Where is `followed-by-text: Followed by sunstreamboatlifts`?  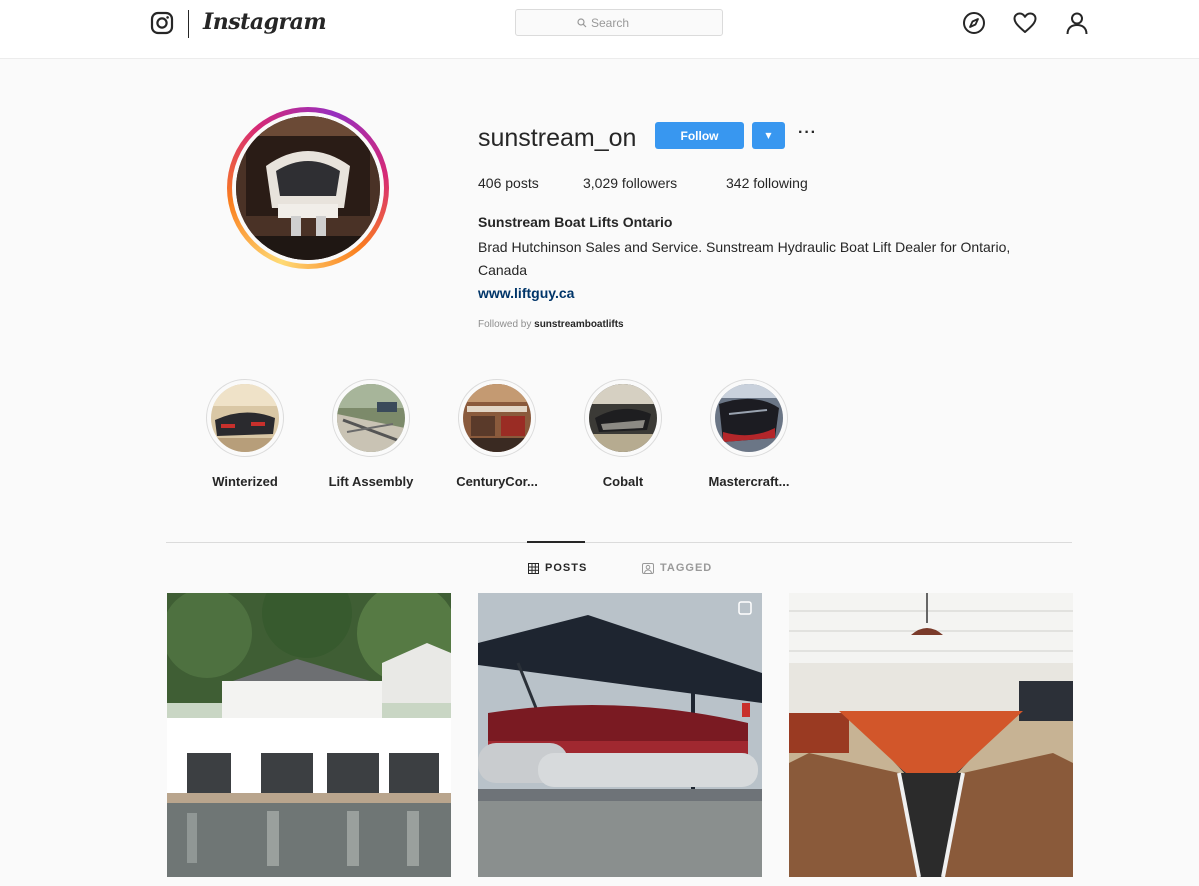
followed-by-text: Followed by sunstreamboatlifts is located at coordinates (551, 324).